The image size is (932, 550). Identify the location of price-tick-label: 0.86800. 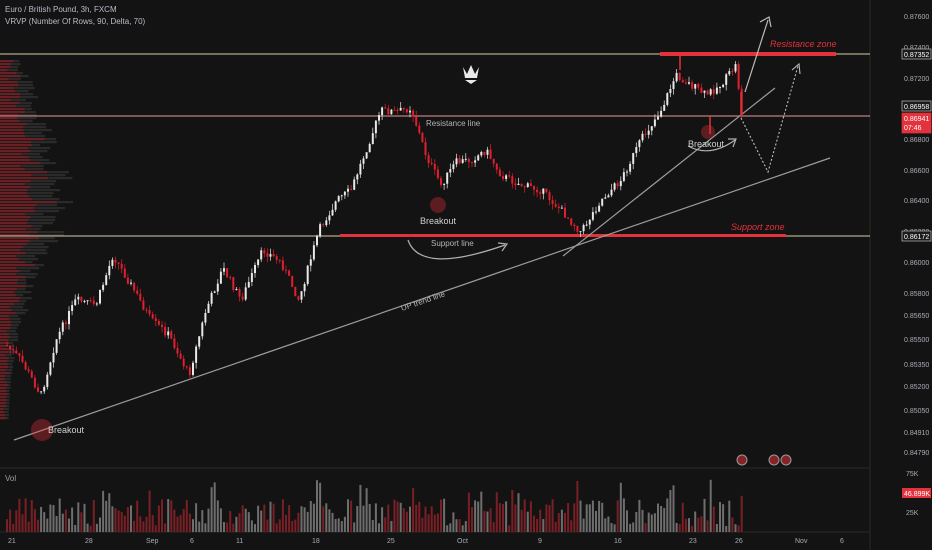
(916, 140).